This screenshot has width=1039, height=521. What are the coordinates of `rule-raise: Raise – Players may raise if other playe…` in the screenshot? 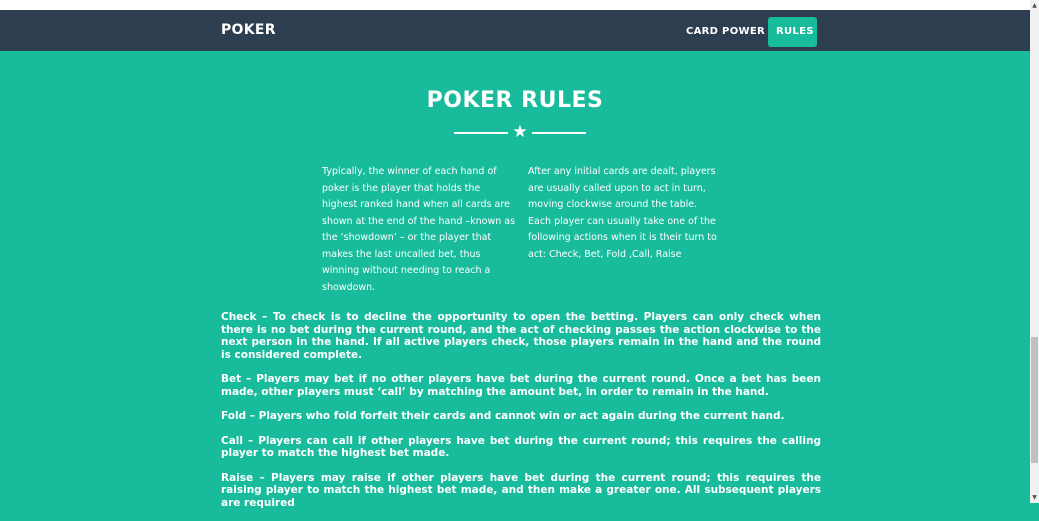 It's located at (521, 490).